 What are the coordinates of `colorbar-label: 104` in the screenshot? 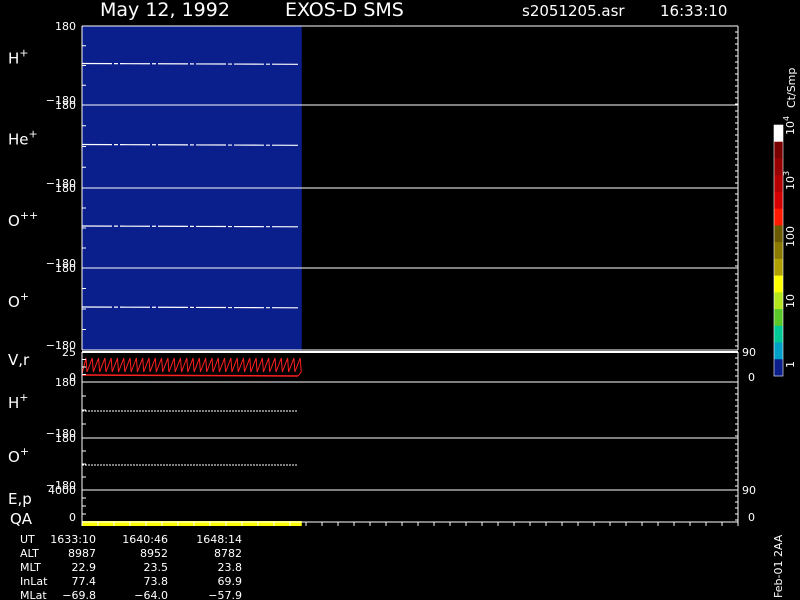 It's located at (789, 125).